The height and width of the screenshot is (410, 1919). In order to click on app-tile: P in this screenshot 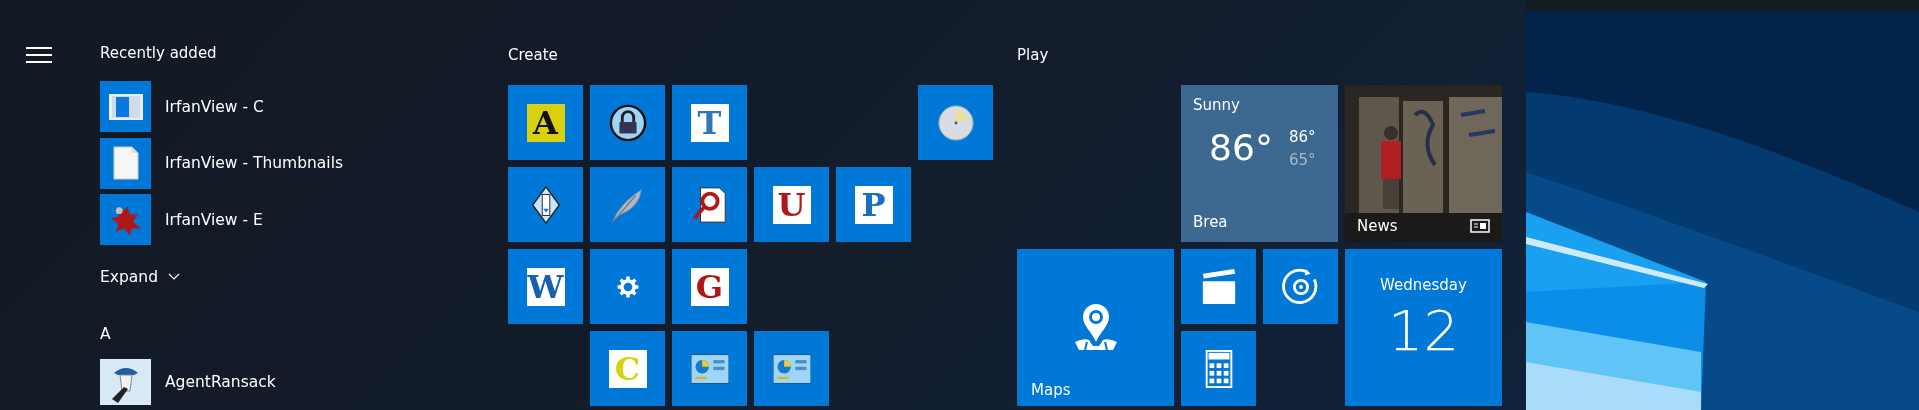, I will do `click(873, 204)`.